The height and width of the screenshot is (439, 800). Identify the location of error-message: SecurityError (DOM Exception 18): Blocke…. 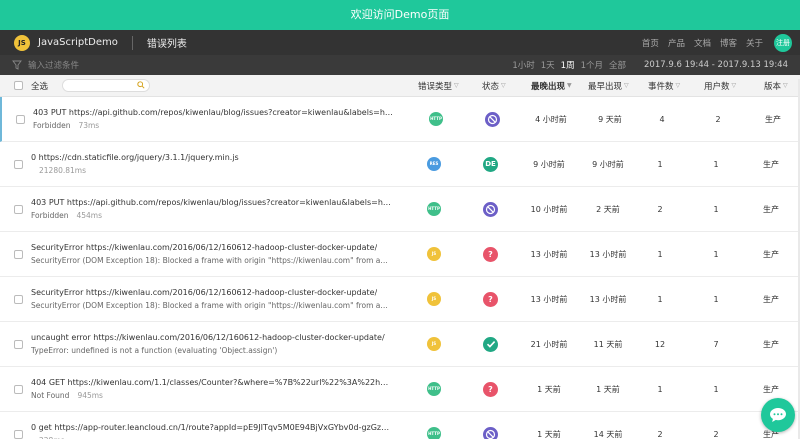
(211, 305).